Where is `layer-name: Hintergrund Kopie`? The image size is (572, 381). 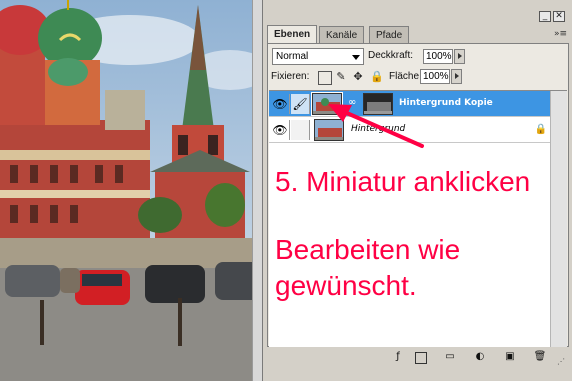
layer-name: Hintergrund Kopie is located at coordinates (446, 103).